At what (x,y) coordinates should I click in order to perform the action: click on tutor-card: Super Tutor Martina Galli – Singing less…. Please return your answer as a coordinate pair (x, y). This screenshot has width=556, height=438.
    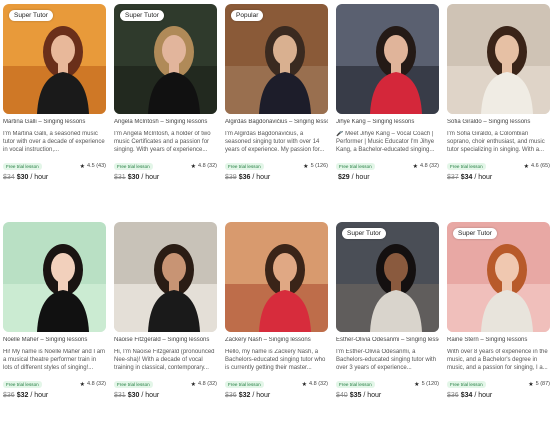
    Looking at the image, I should click on (54, 110).